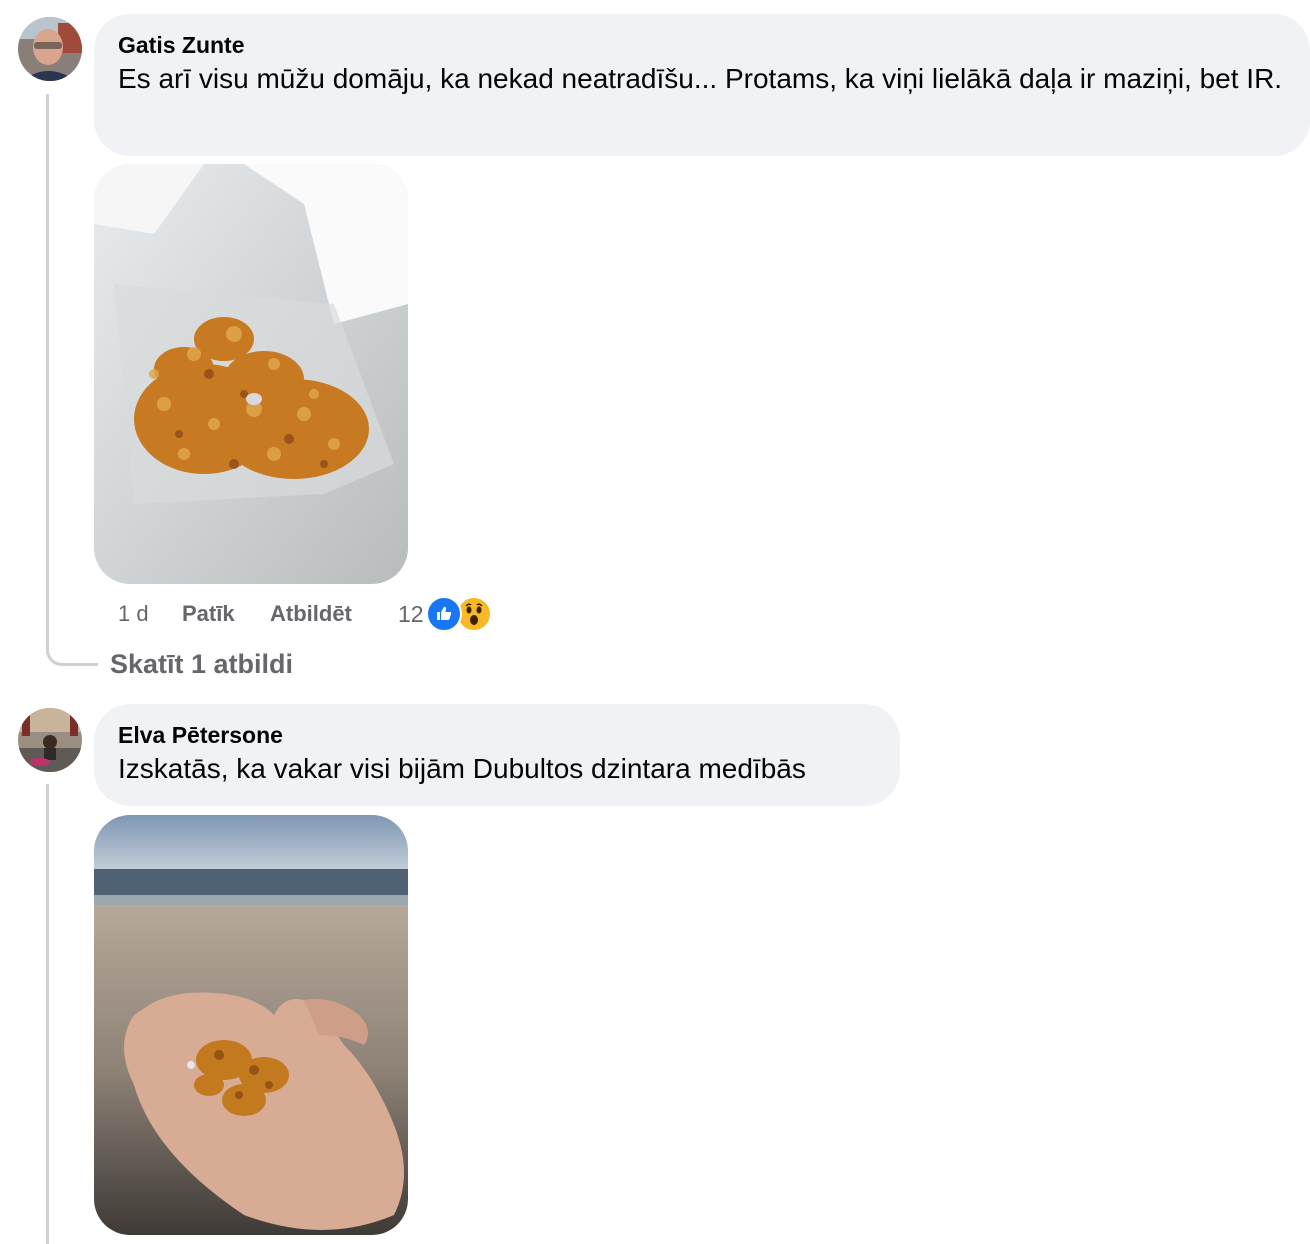  What do you see at coordinates (411, 614) in the screenshot?
I see `reaction-count: 12` at bounding box center [411, 614].